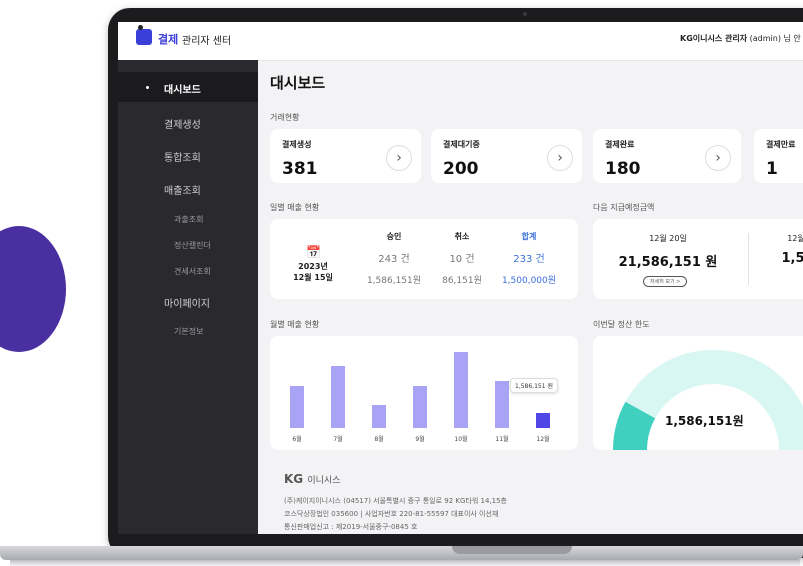  I want to click on next-payment-card: 12월 20일 21,586,151 원 자세히 보기 > 12월 1,5, so click(698, 259).